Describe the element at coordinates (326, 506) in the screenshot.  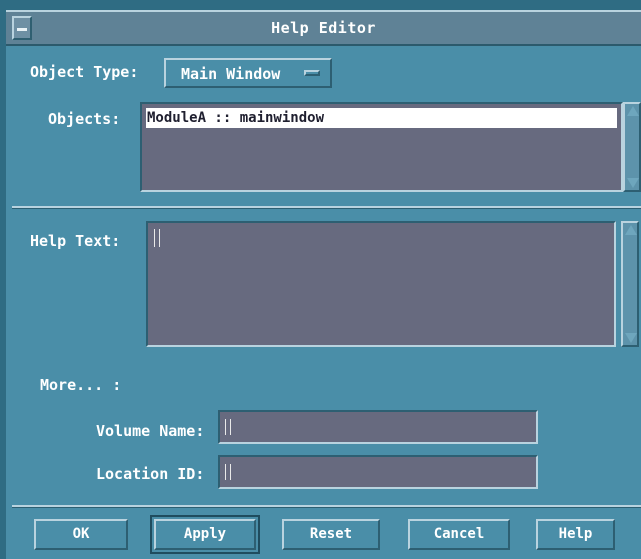
I see `button-divider` at that location.